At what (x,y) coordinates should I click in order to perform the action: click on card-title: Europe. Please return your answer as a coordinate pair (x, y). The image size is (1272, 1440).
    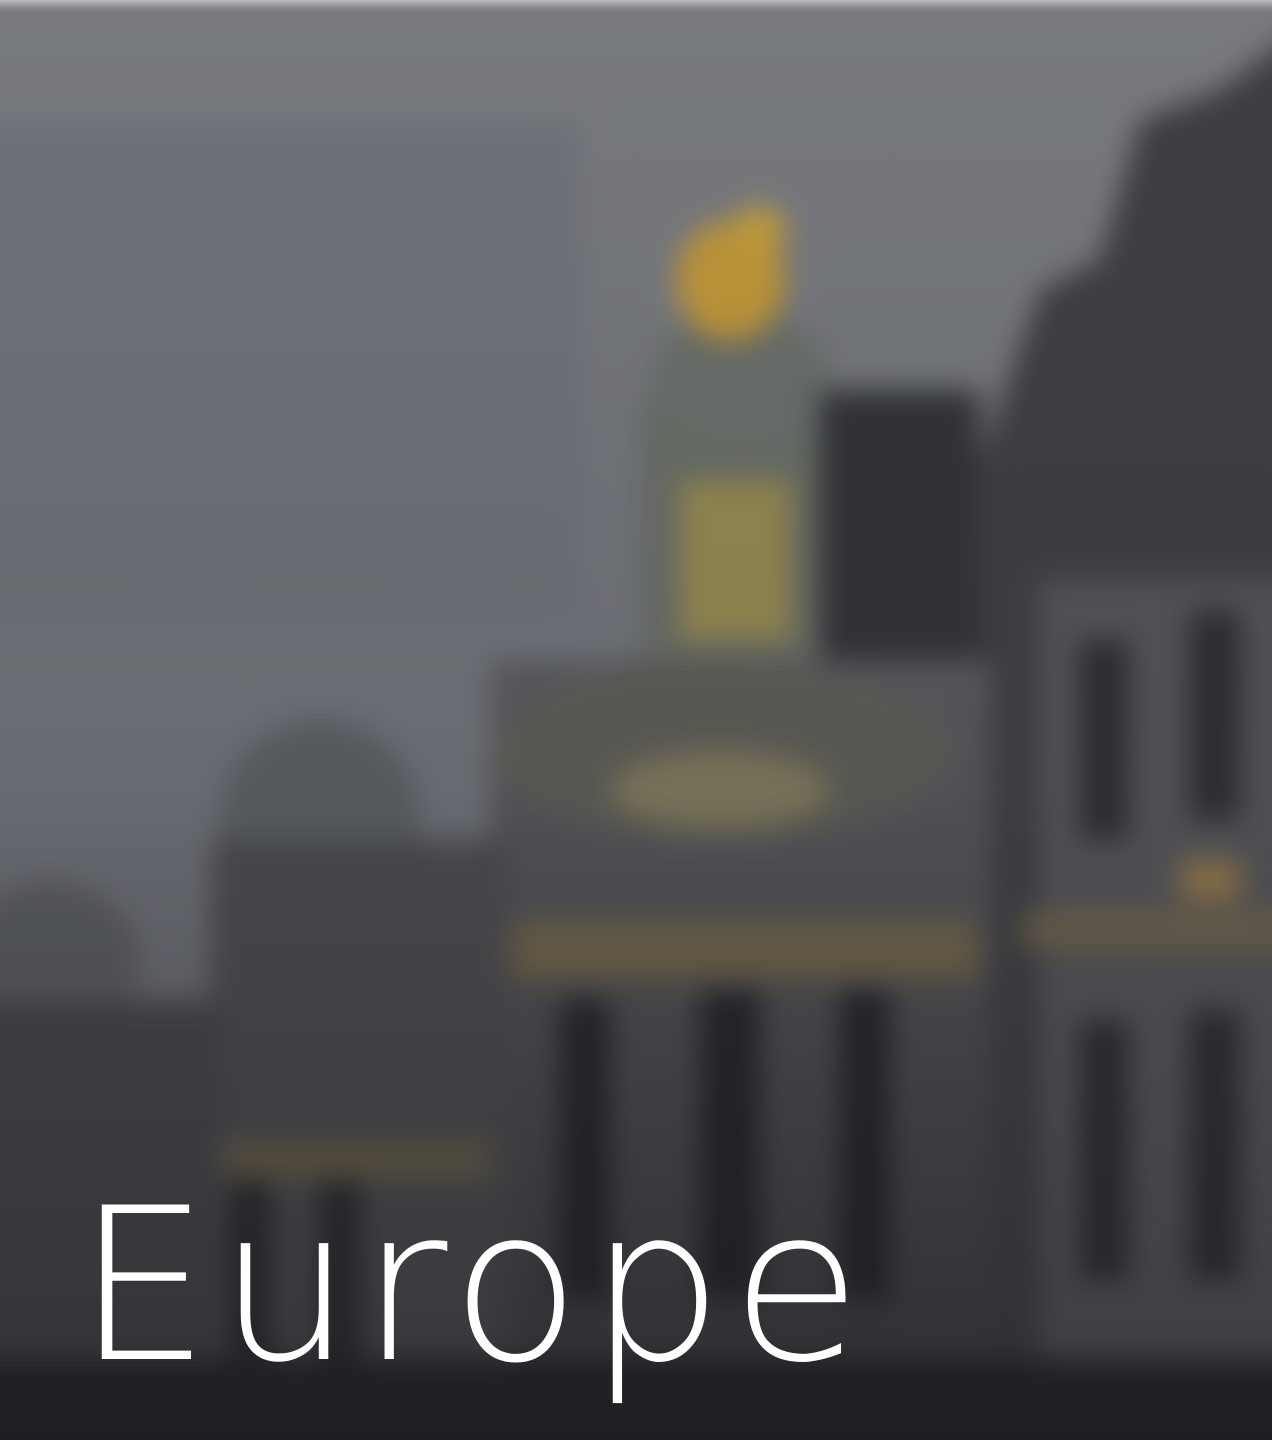
    Looking at the image, I should click on (473, 1285).